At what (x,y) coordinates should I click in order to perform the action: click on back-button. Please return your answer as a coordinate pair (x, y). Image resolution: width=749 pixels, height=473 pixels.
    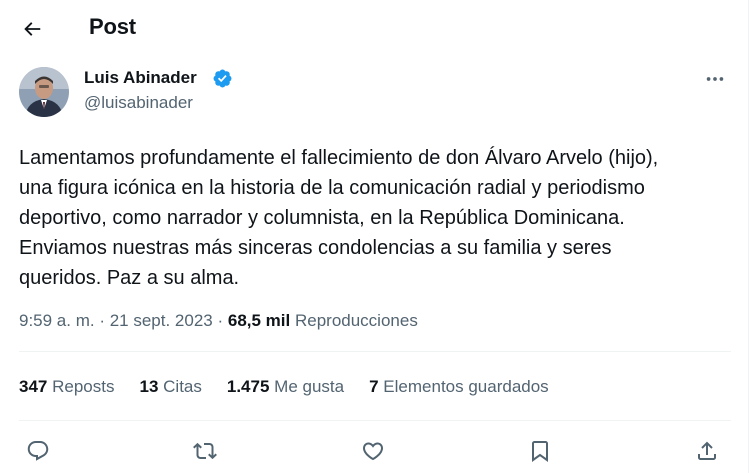
    Looking at the image, I should click on (32, 29).